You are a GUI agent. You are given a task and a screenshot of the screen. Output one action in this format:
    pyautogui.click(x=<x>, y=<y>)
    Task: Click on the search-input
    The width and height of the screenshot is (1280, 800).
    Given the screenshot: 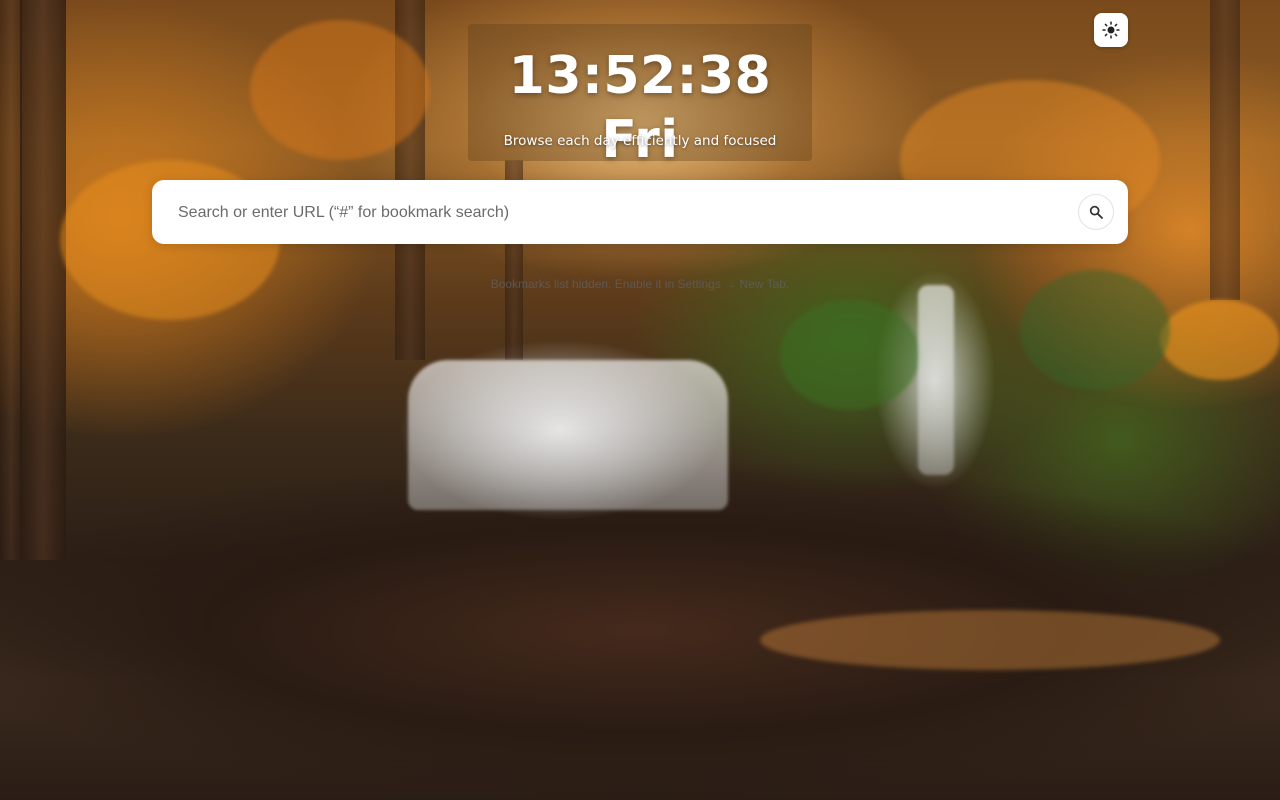 What is the action you would take?
    pyautogui.click(x=618, y=213)
    